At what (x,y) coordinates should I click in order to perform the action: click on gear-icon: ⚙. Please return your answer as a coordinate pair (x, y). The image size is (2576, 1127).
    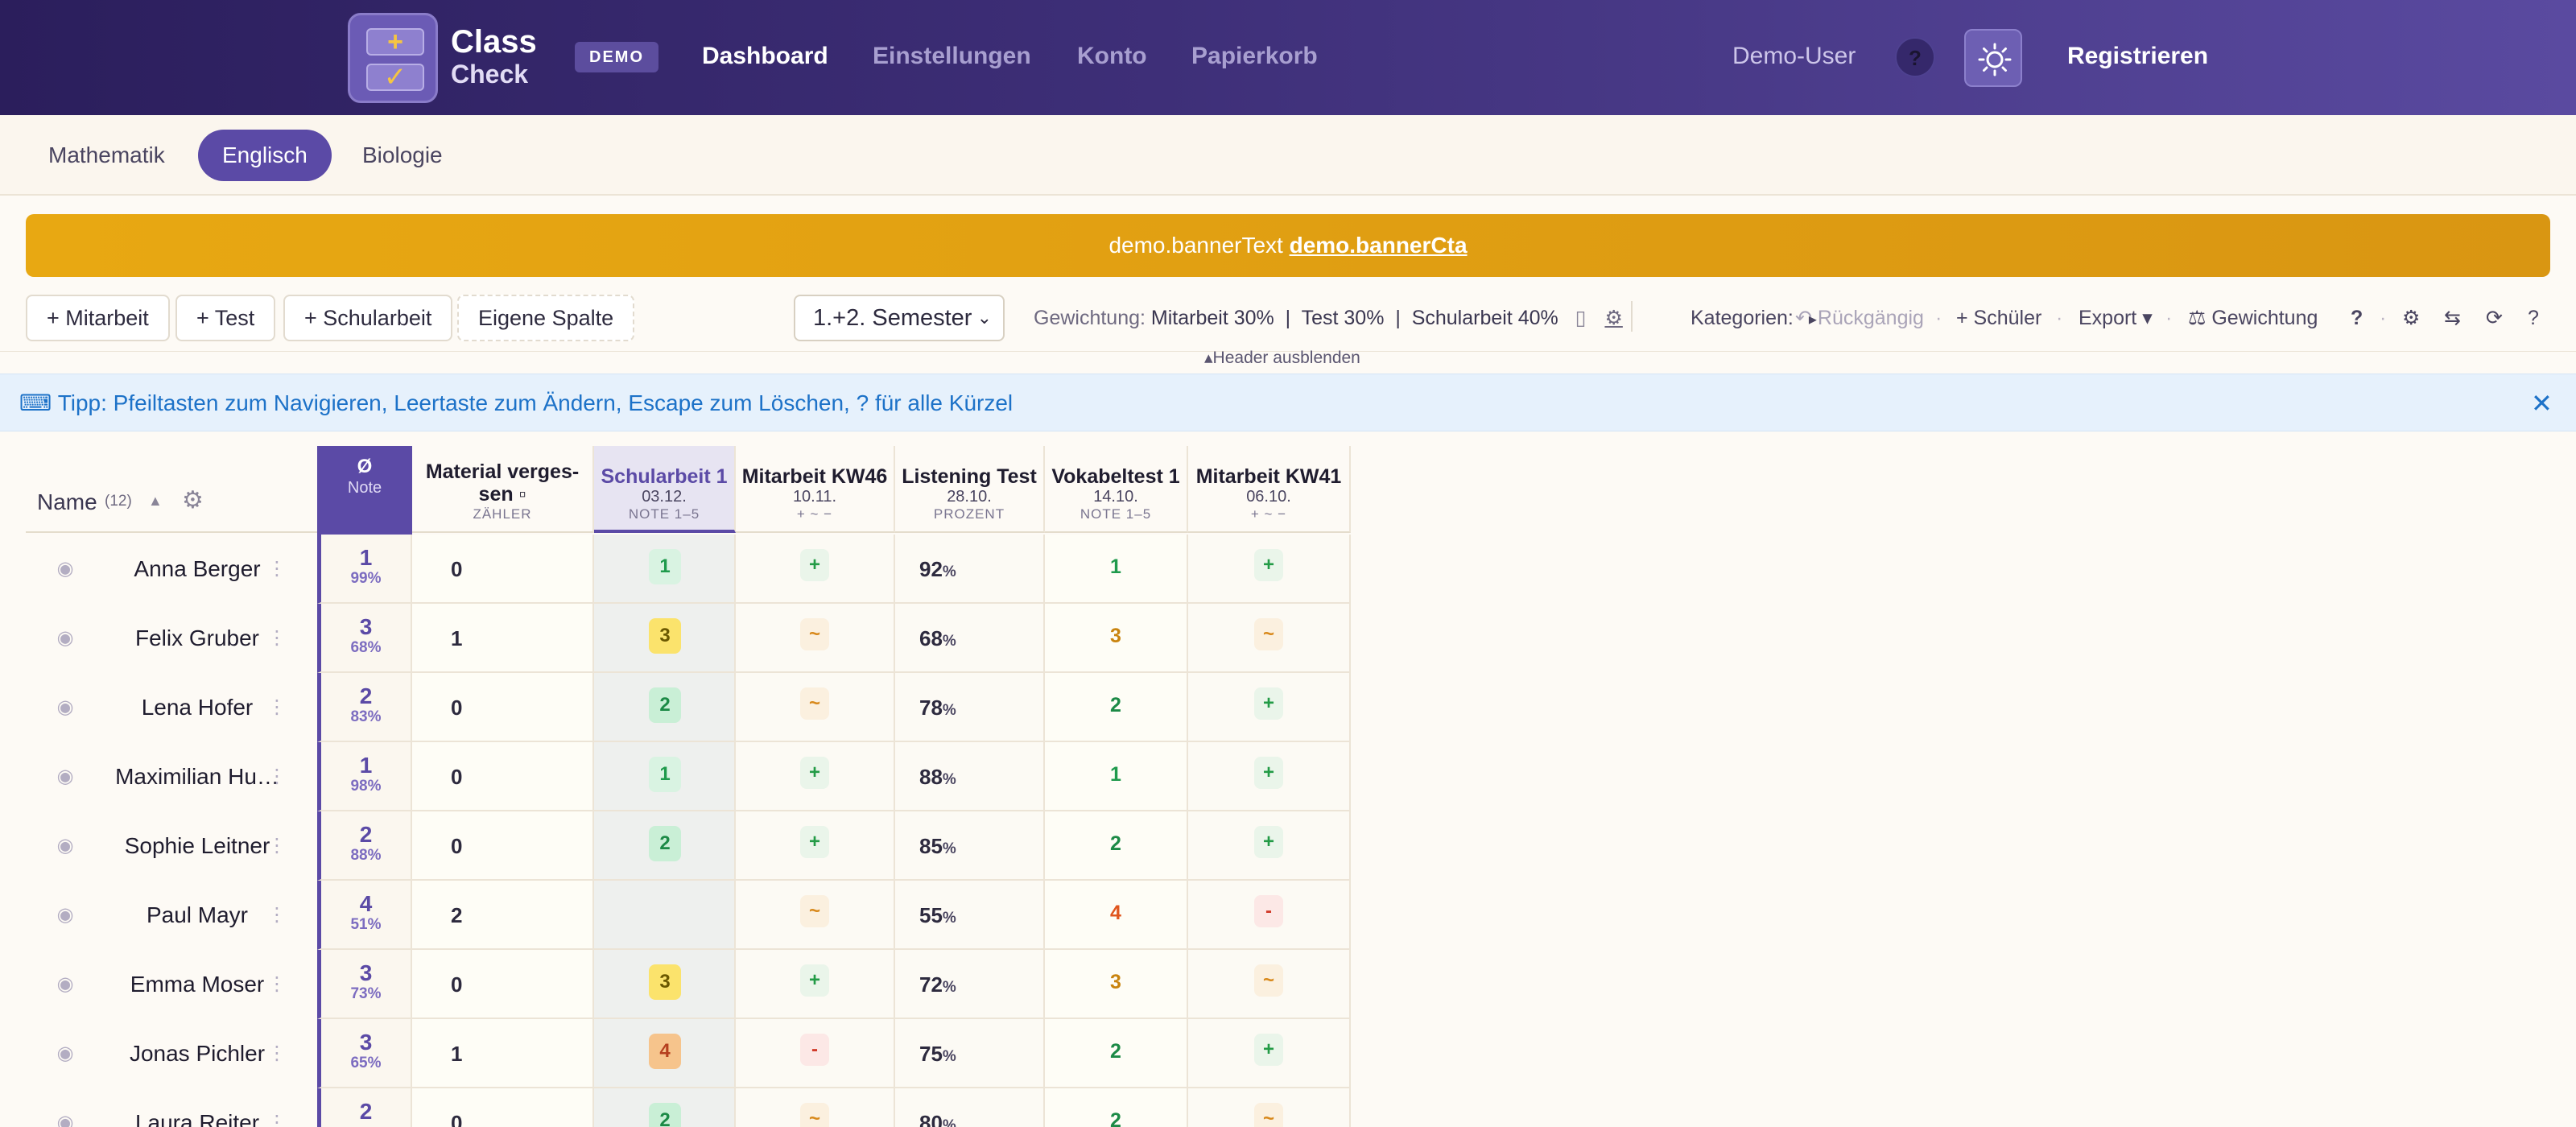
    Looking at the image, I should click on (1613, 318).